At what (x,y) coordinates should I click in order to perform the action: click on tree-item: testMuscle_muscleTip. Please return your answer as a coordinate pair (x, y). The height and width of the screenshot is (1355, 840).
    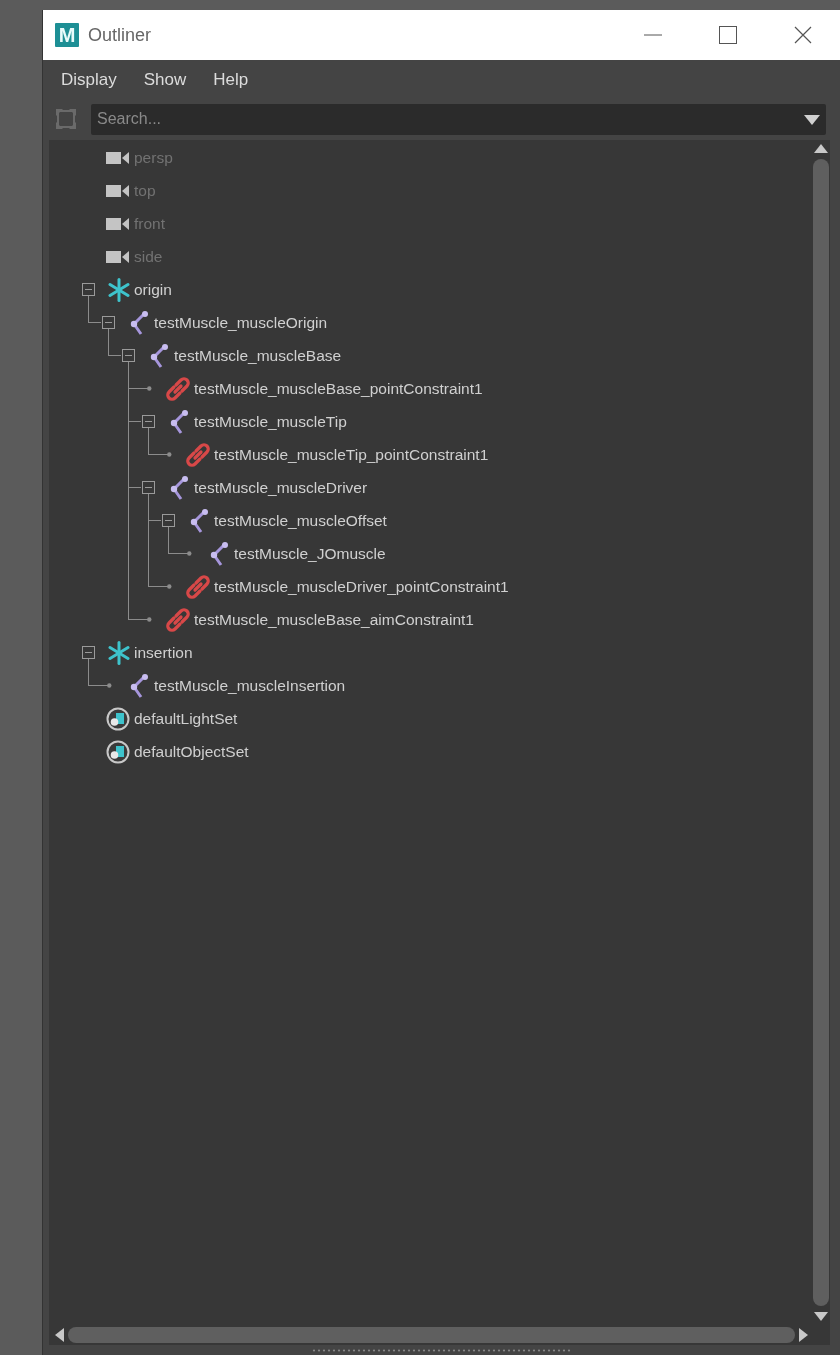
    Looking at the image, I should click on (270, 421).